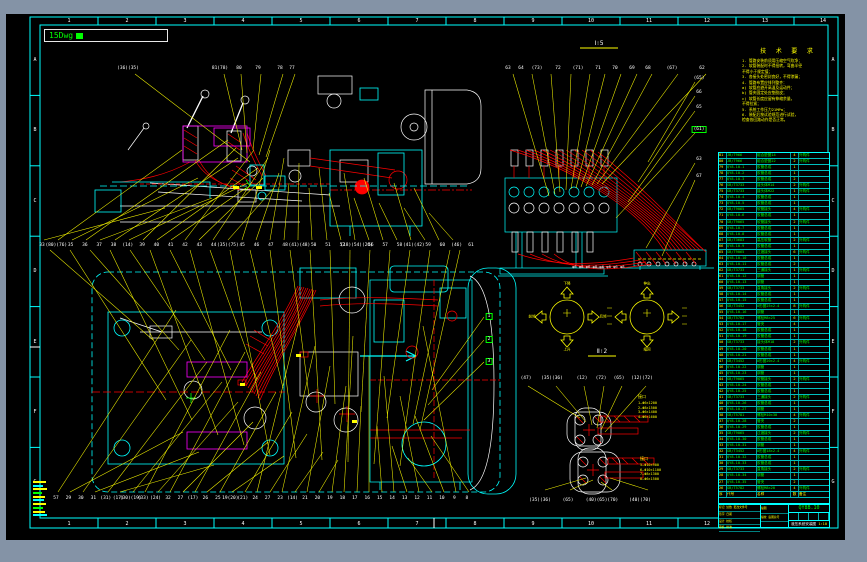  I want to click on bom-cell: 42, so click(723, 391).